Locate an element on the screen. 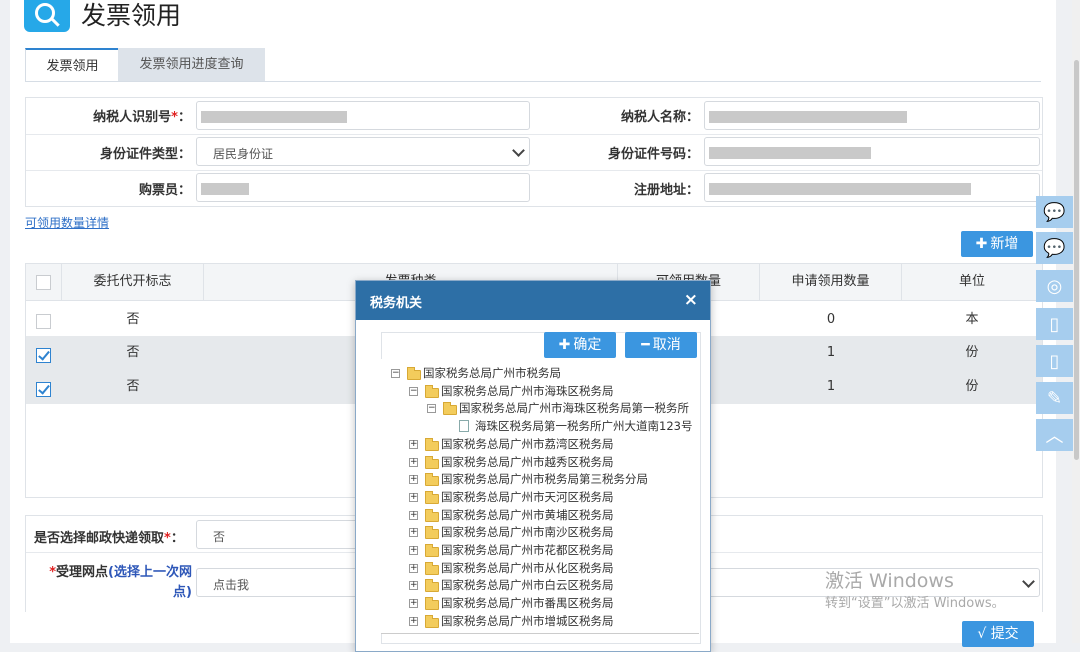 This screenshot has height=652, width=1080. postal-delivery-value: 否 is located at coordinates (219, 537).